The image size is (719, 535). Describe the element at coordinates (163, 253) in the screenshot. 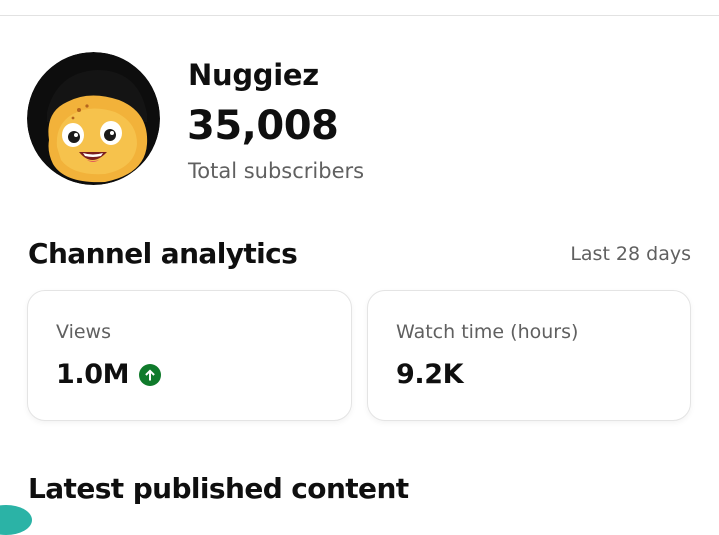

I see `channel-analytics-title: Channel analytics` at that location.